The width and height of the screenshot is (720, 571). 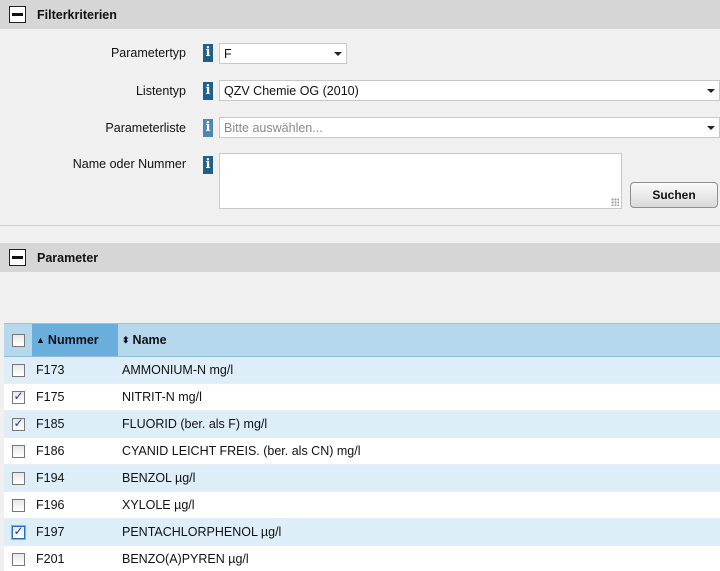 What do you see at coordinates (195, 424) in the screenshot?
I see `cell-name: FLUORID (ber. als F) mg/l` at bounding box center [195, 424].